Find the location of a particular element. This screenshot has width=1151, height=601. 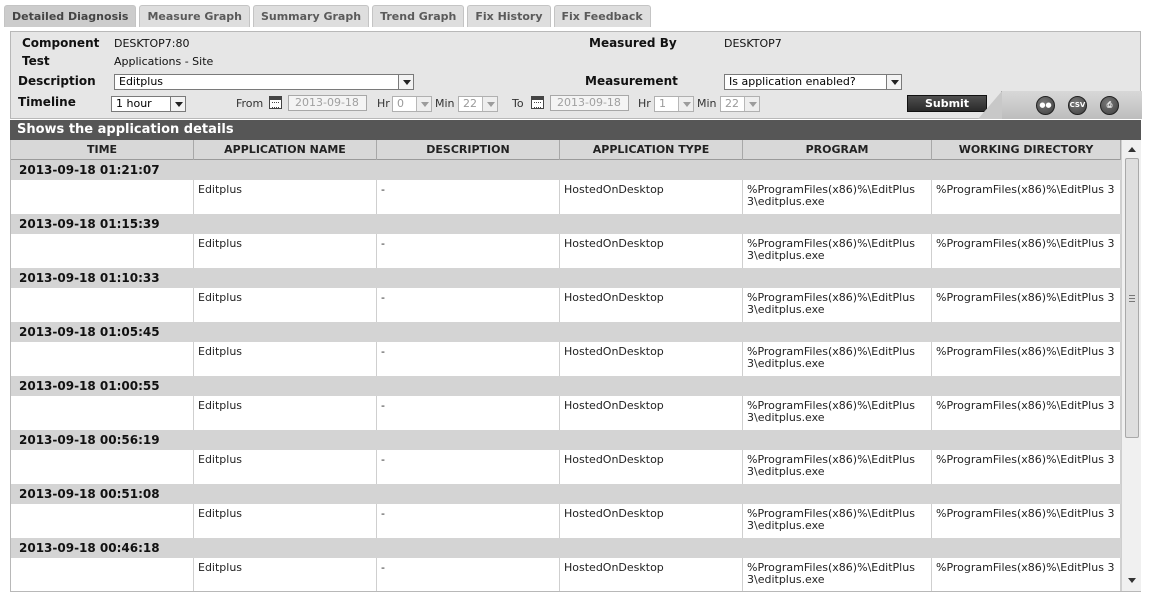

column-header-application-name: APPLICATION NAME is located at coordinates (285, 150).